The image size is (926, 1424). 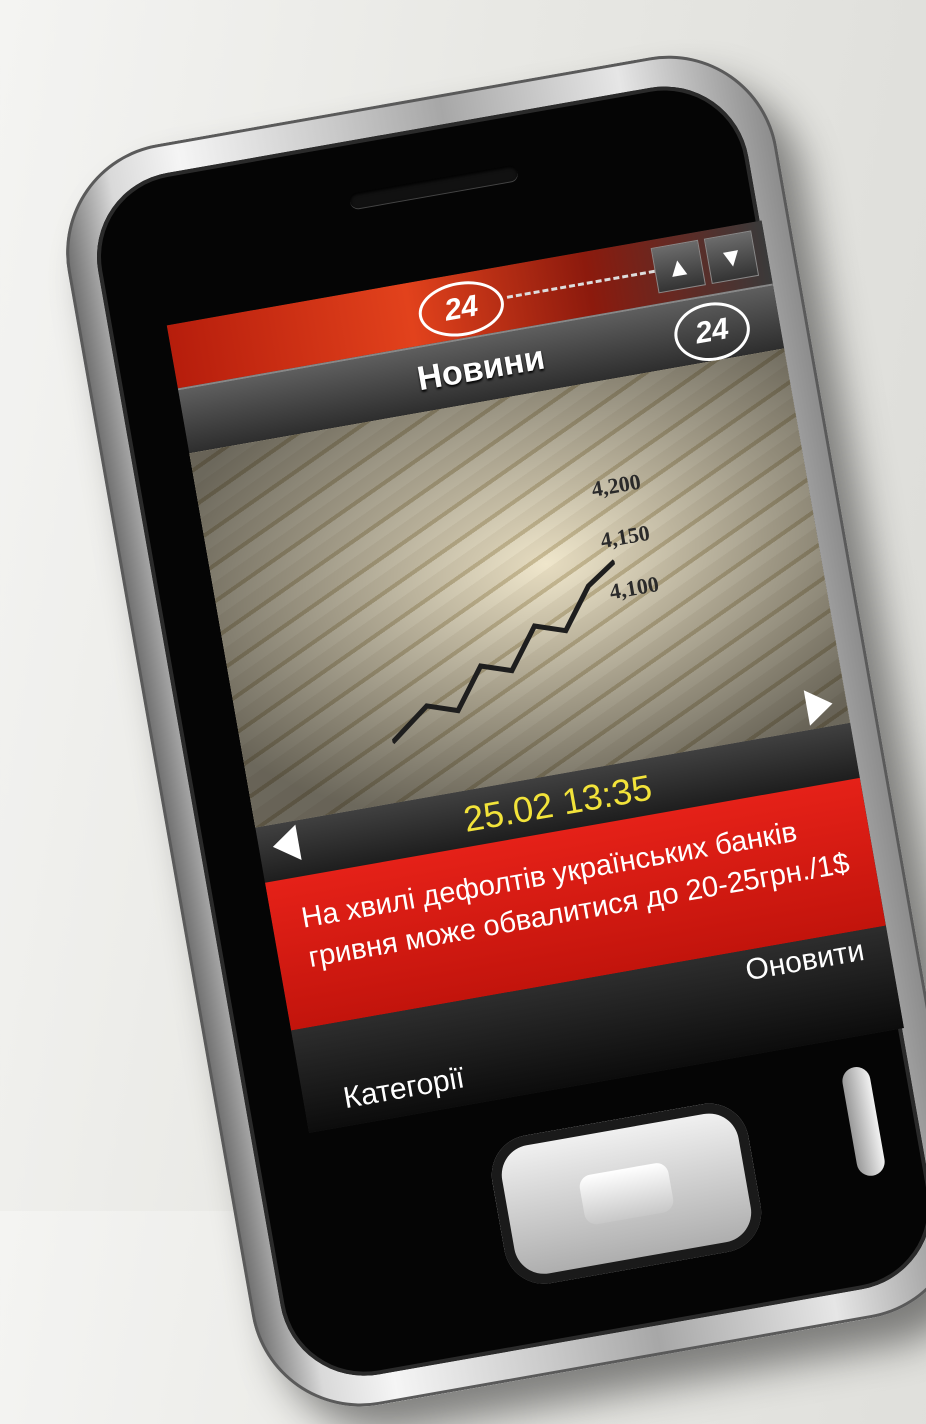 I want to click on categories-softkey: Категорії, so click(x=404, y=1088).